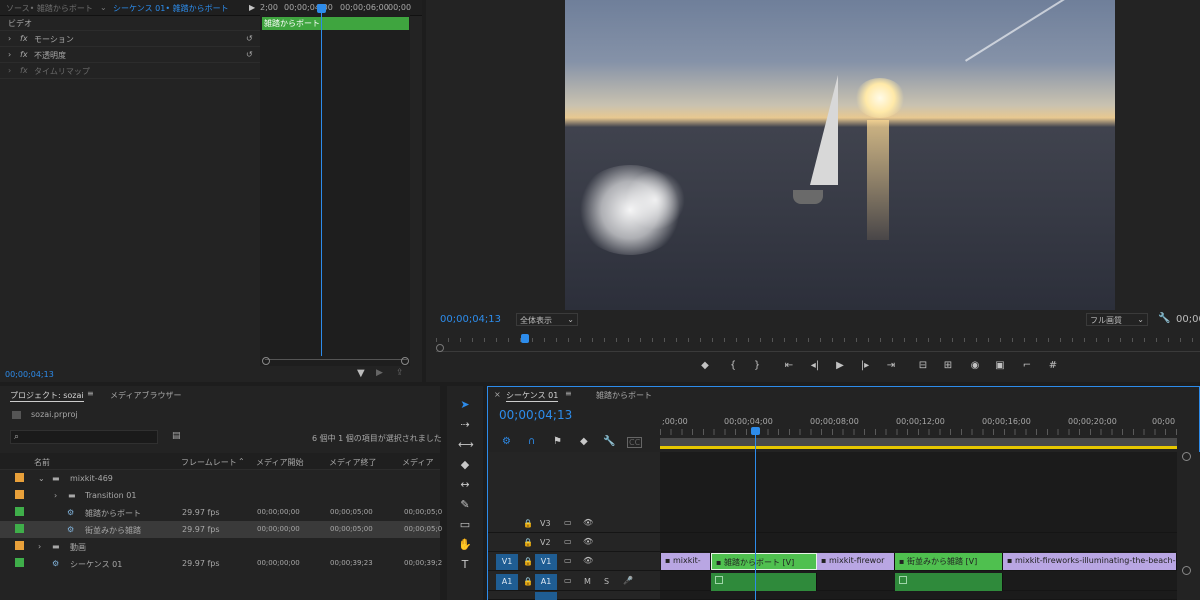 The height and width of the screenshot is (600, 1200). What do you see at coordinates (635, 442) in the screenshot?
I see `captions-icon: CC` at bounding box center [635, 442].